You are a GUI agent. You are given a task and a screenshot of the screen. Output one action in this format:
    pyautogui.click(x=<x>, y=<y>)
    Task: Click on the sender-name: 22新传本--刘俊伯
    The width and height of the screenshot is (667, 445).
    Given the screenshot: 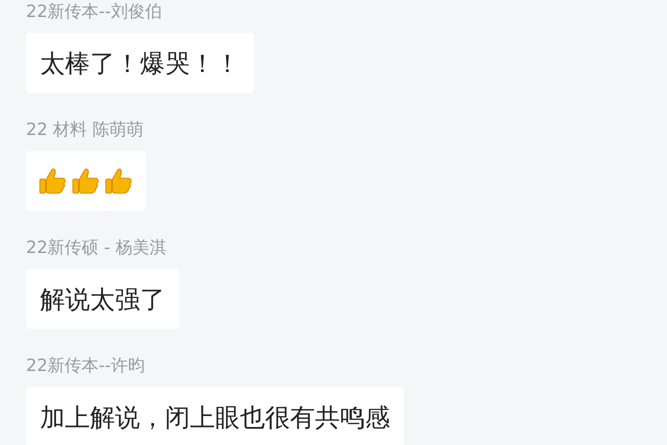 What is the action you would take?
    pyautogui.click(x=94, y=12)
    